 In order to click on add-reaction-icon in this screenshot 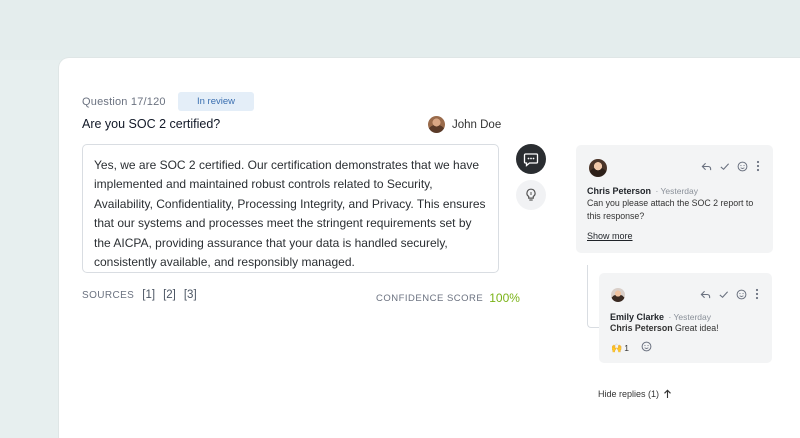, I will do `click(646, 348)`.